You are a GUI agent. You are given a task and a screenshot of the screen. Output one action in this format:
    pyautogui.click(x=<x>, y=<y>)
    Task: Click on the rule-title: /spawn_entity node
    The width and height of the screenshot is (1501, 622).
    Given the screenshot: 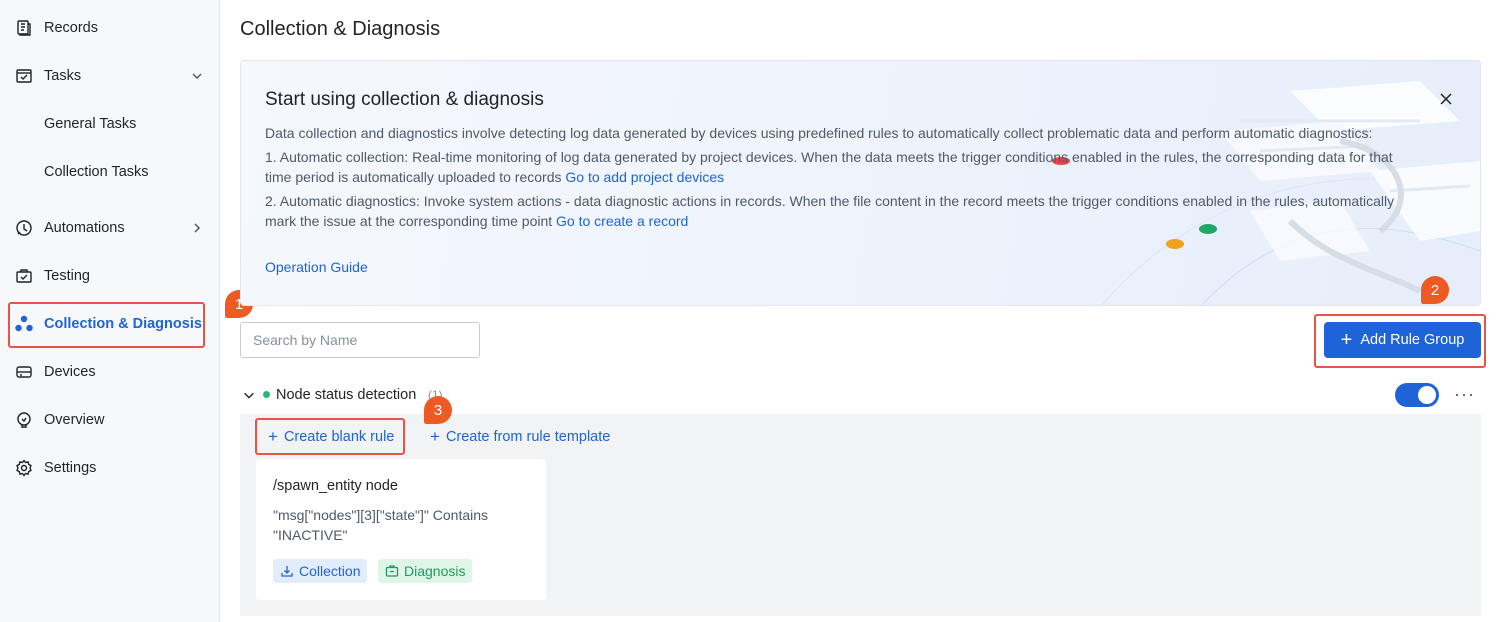 What is the action you would take?
    pyautogui.click(x=335, y=486)
    